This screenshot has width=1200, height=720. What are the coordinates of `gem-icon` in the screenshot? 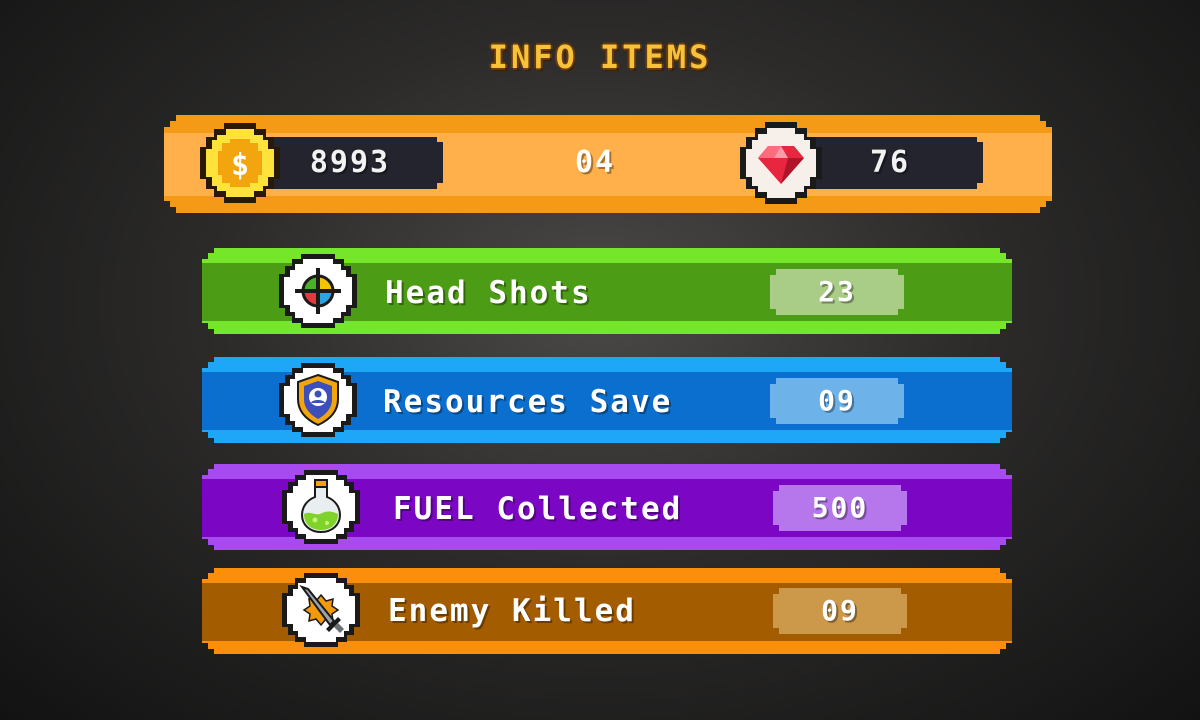 It's located at (781, 163).